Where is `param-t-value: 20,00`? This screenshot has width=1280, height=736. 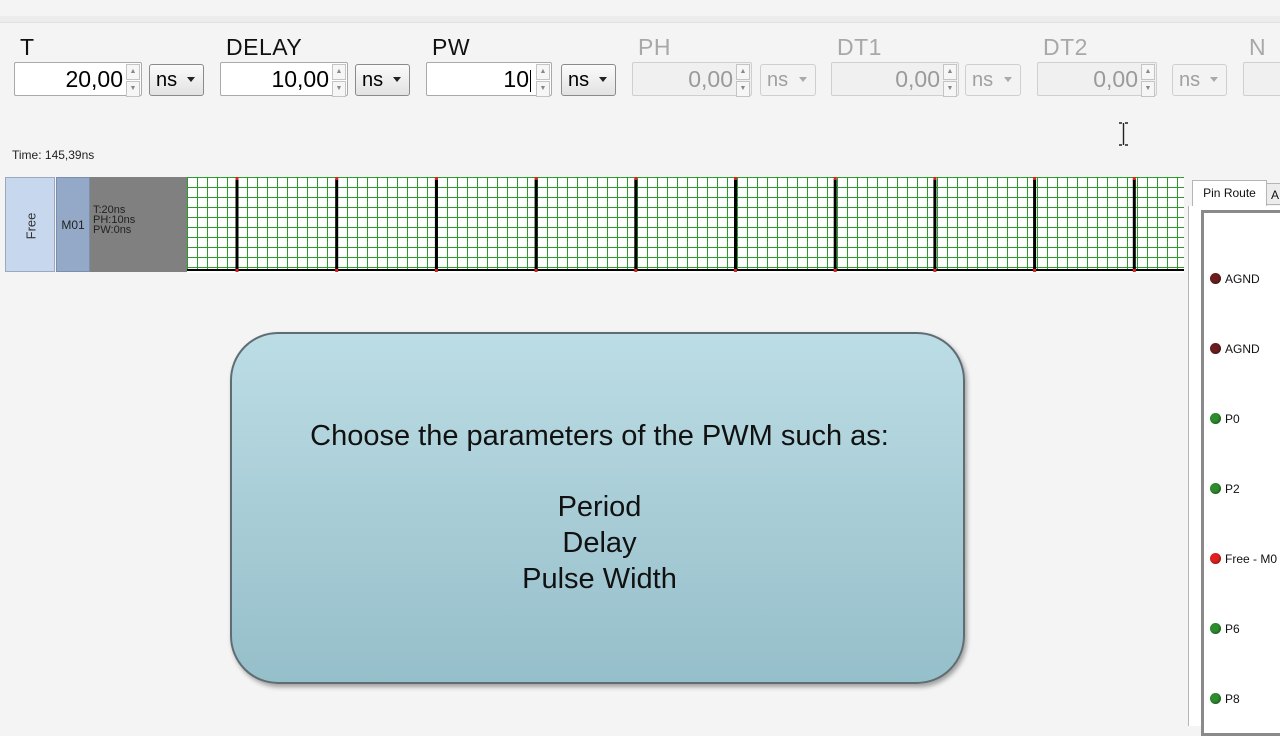
param-t-value: 20,00 is located at coordinates (94, 79).